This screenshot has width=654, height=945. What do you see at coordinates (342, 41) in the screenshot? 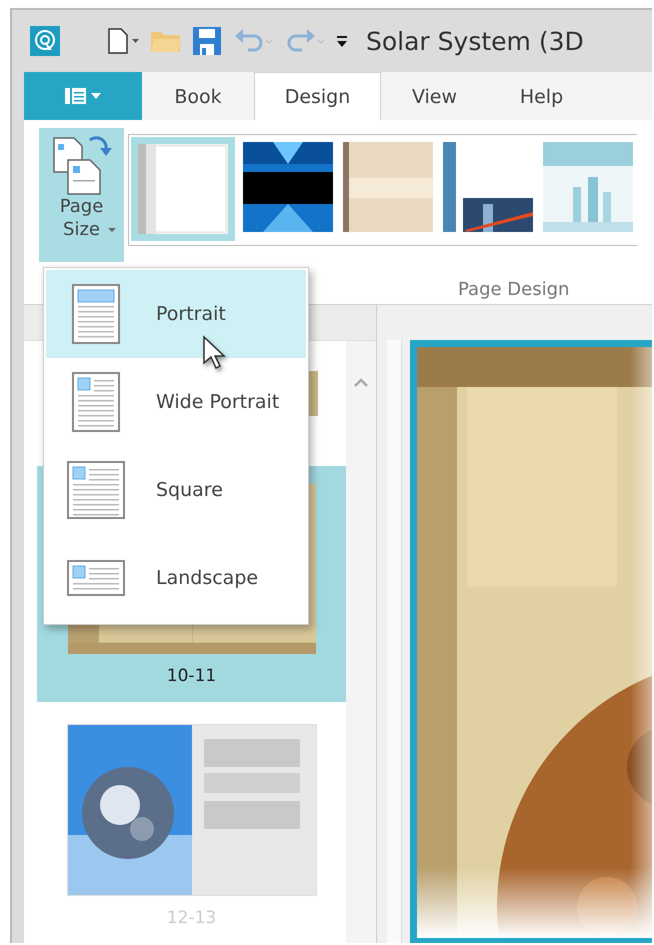
I see `customize-toolbar-icon` at bounding box center [342, 41].